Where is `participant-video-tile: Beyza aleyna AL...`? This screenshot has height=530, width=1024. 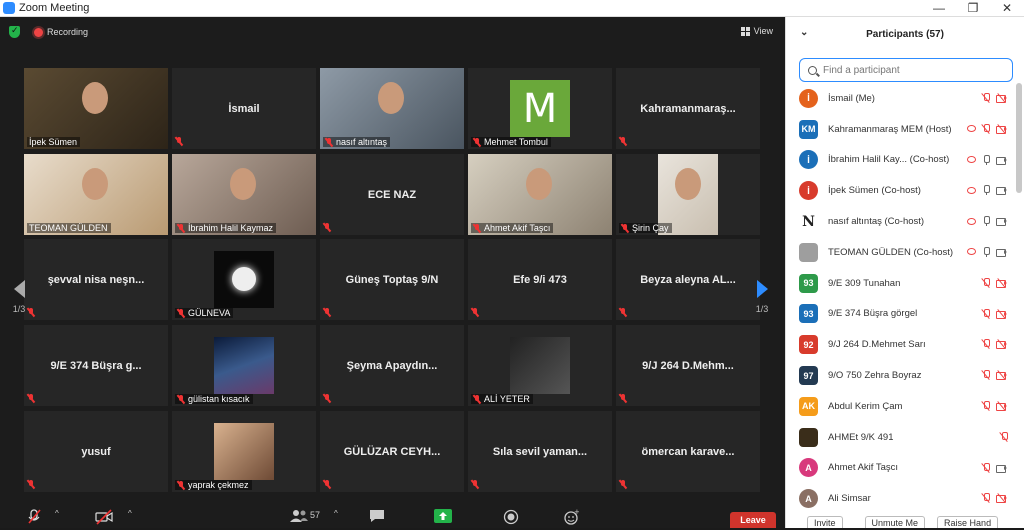
participant-video-tile: Beyza aleyna AL... is located at coordinates (688, 279).